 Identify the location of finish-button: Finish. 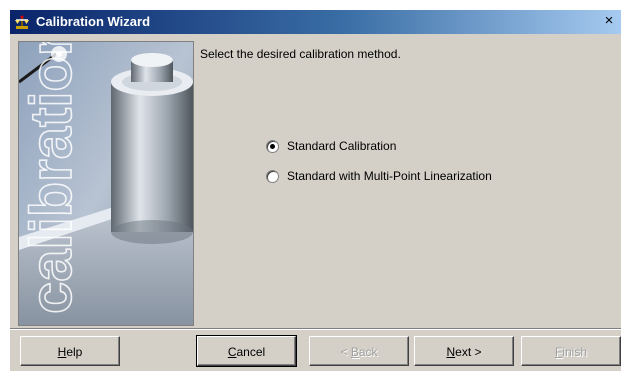
(571, 351).